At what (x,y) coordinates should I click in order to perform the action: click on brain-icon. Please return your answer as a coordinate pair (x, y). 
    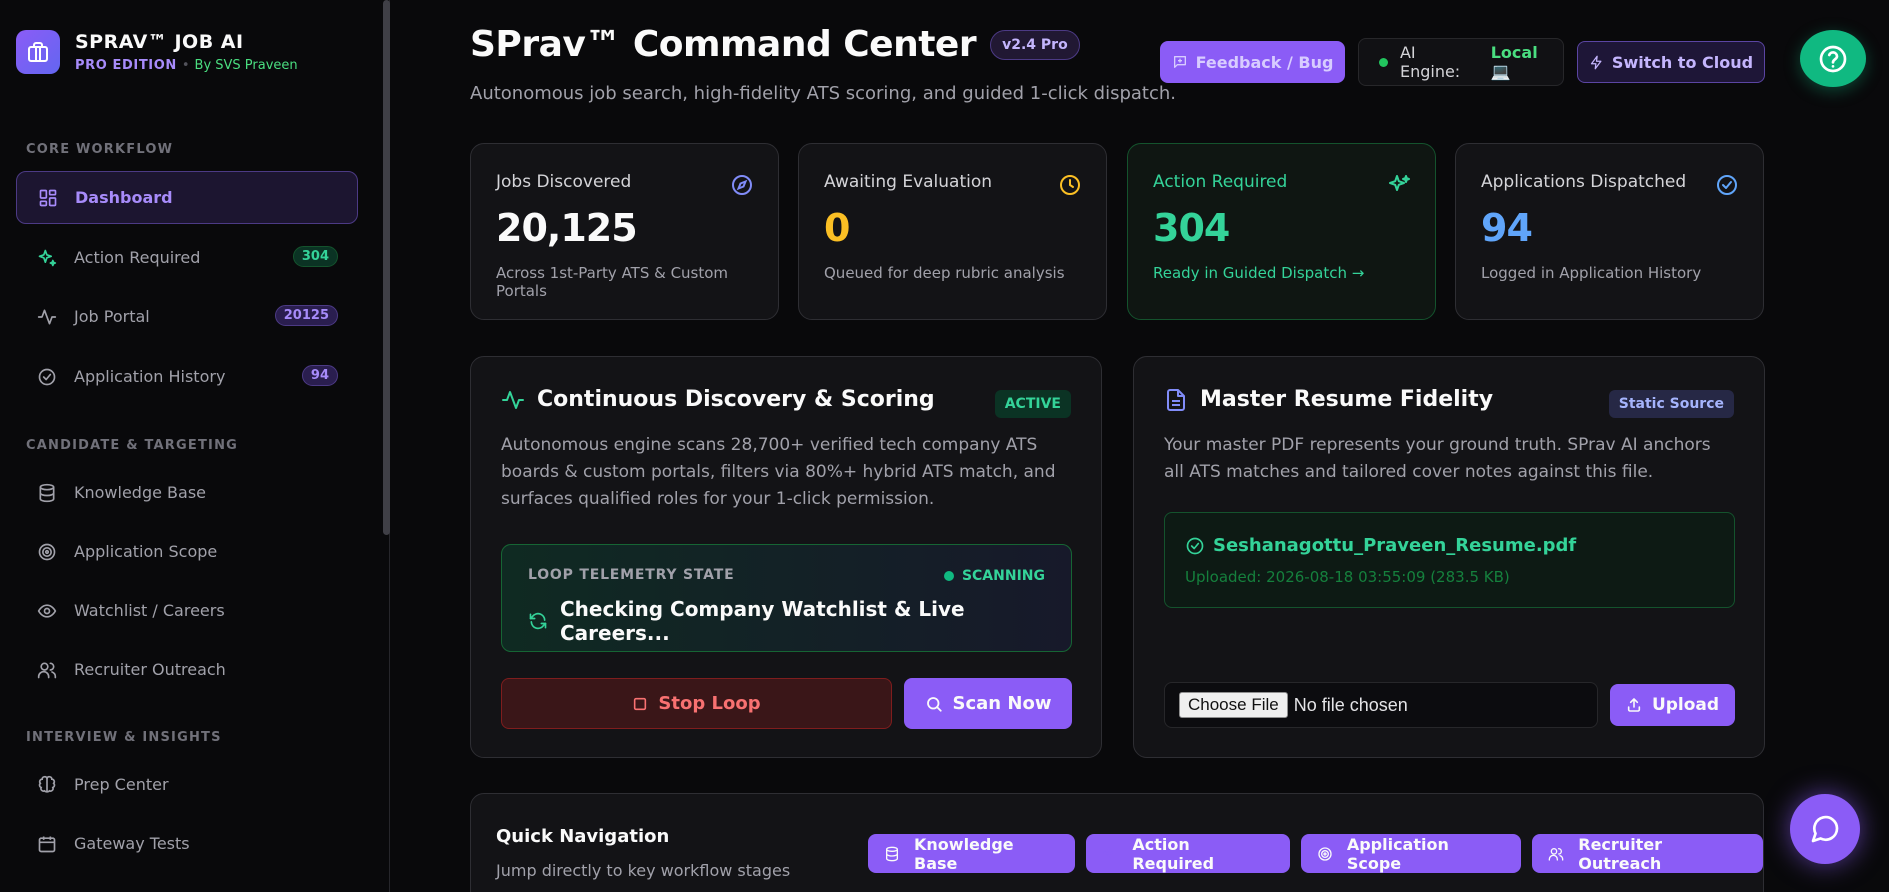
    Looking at the image, I should click on (47, 785).